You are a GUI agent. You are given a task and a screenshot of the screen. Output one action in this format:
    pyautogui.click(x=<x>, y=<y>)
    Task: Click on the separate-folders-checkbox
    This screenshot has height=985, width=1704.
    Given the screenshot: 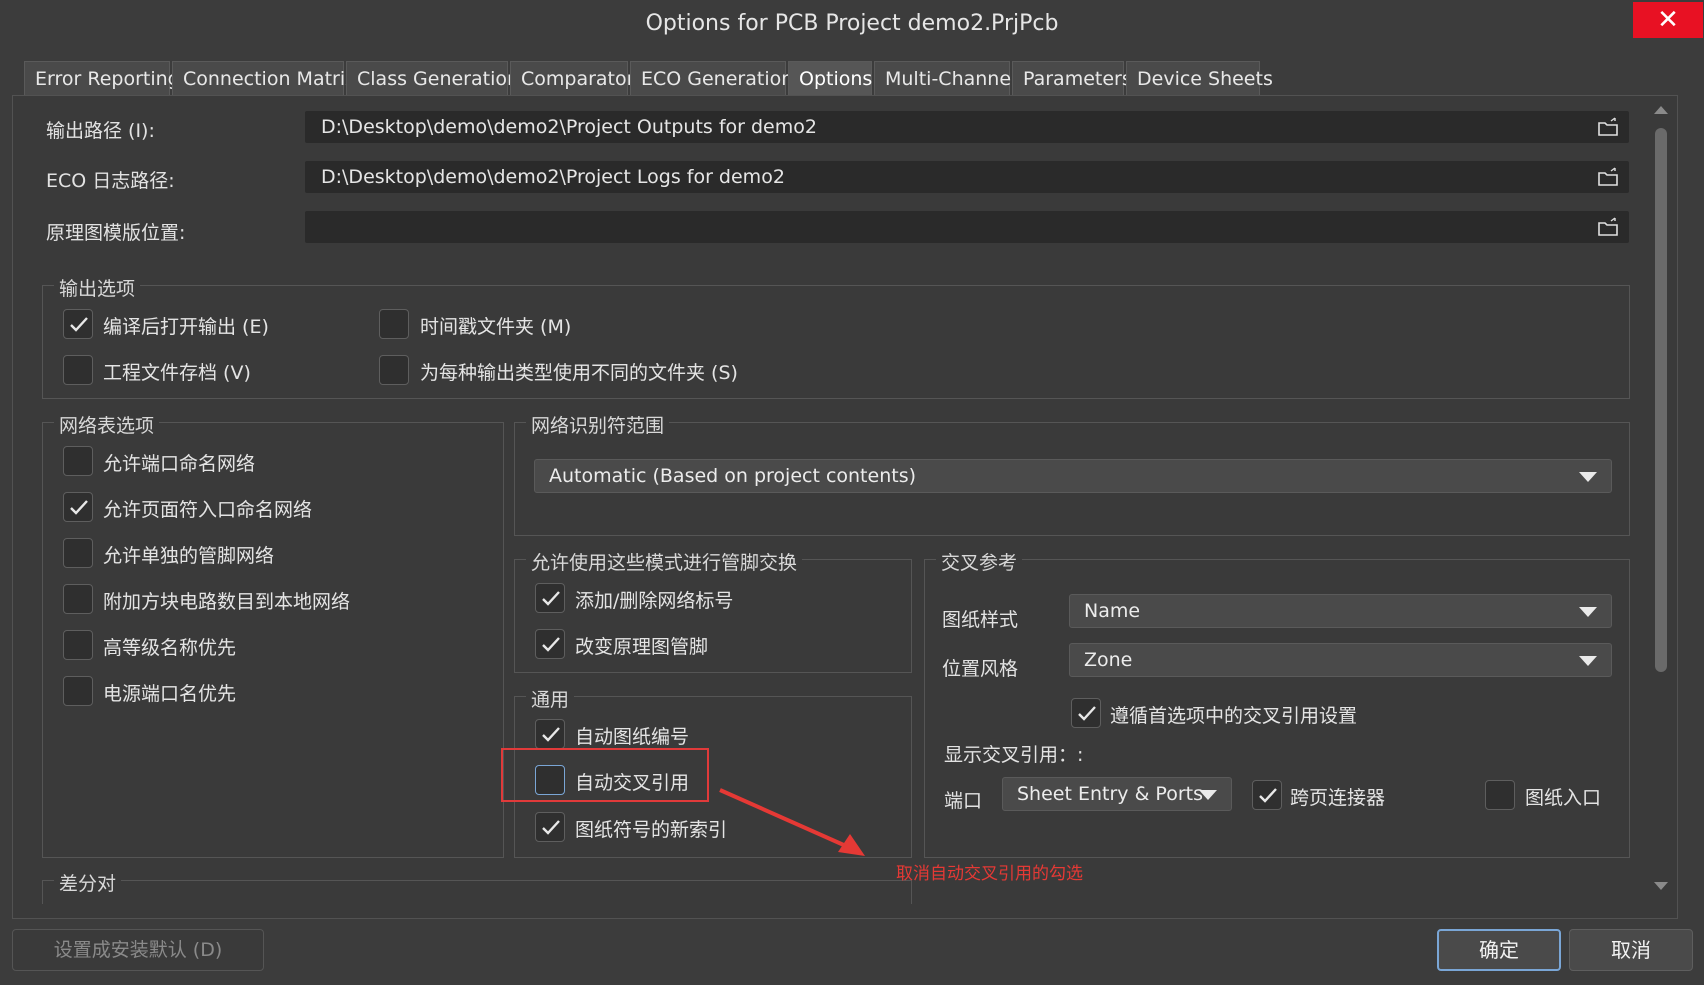 What is the action you would take?
    pyautogui.click(x=394, y=370)
    